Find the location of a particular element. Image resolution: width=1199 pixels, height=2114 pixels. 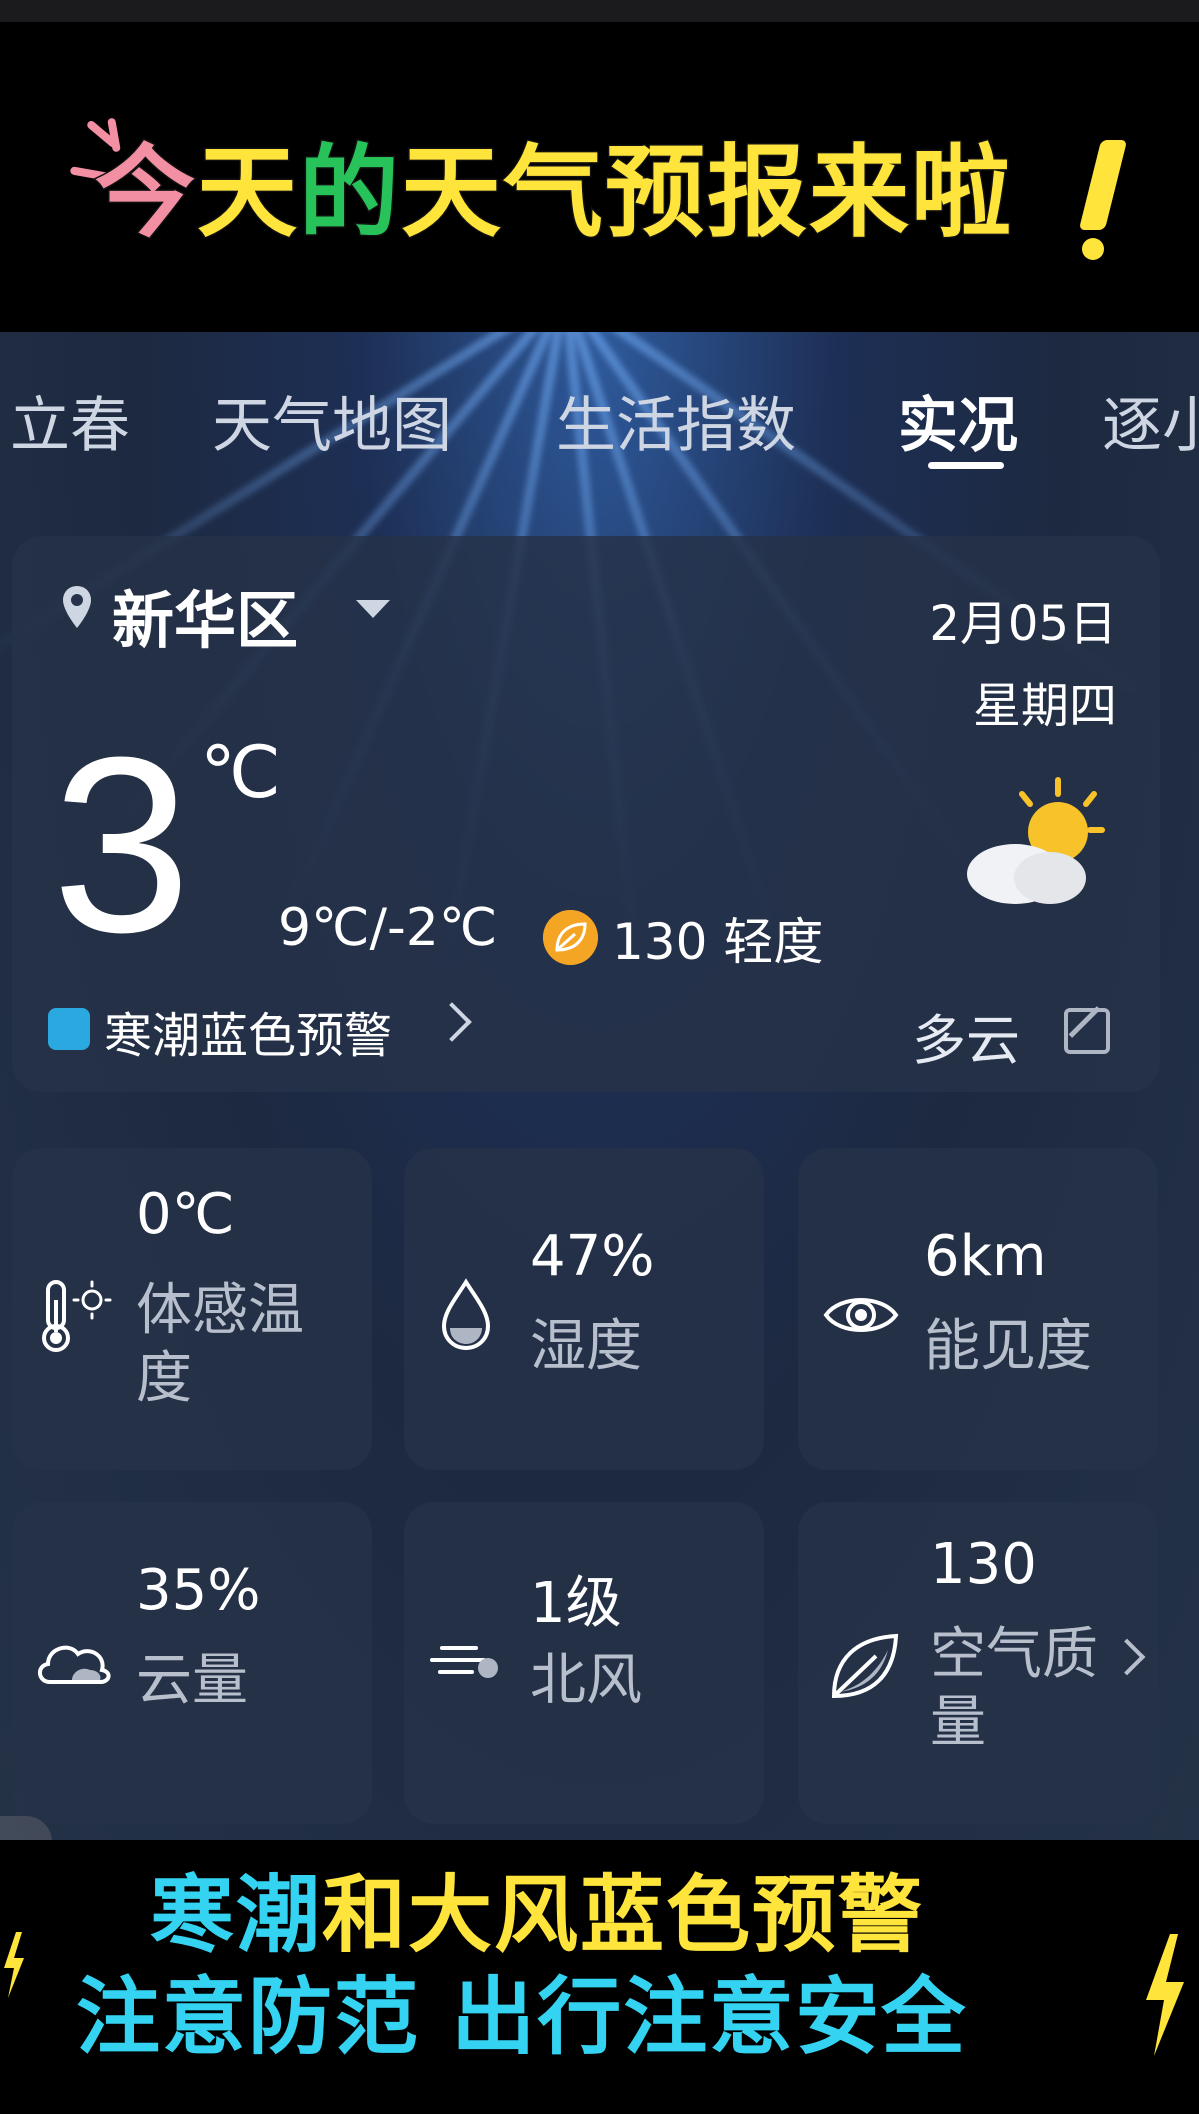

current-weekday: 星期四 is located at coordinates (1044, 706).